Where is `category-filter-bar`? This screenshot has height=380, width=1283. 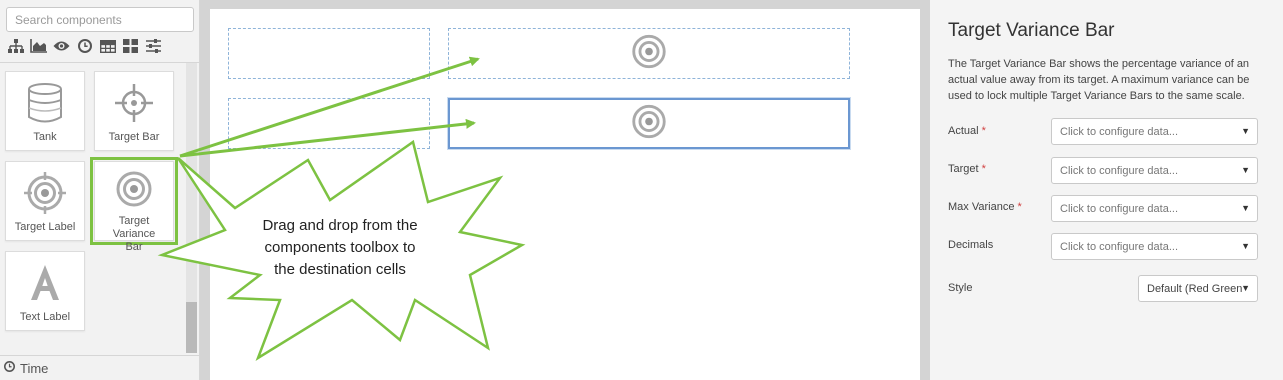
category-filter-bar is located at coordinates (84, 46).